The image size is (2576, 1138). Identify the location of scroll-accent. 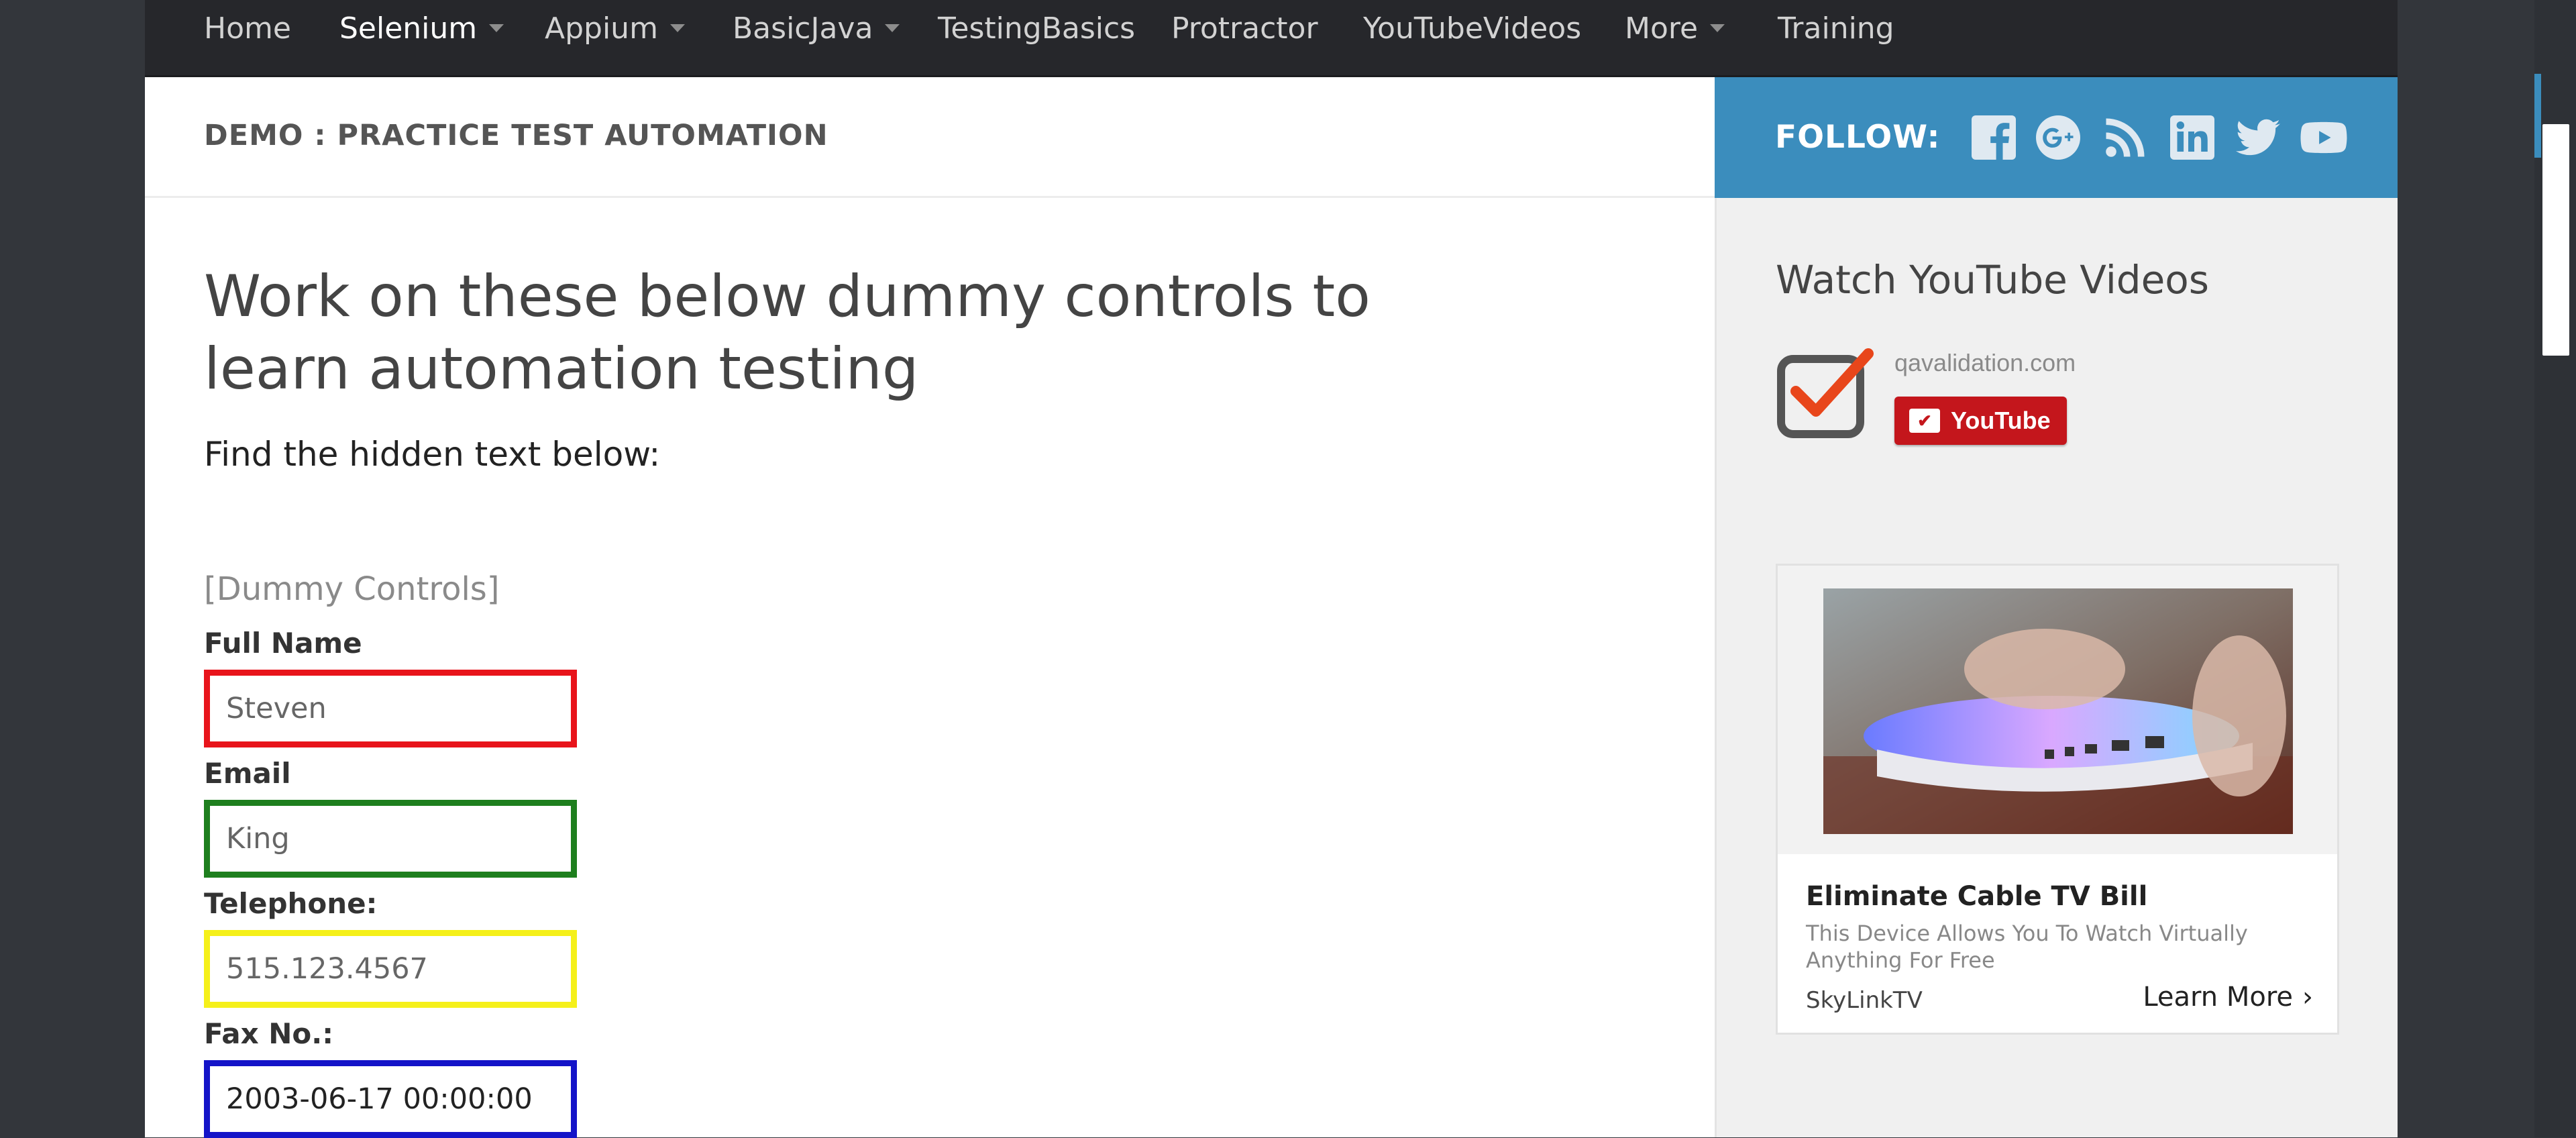
(2537, 116).